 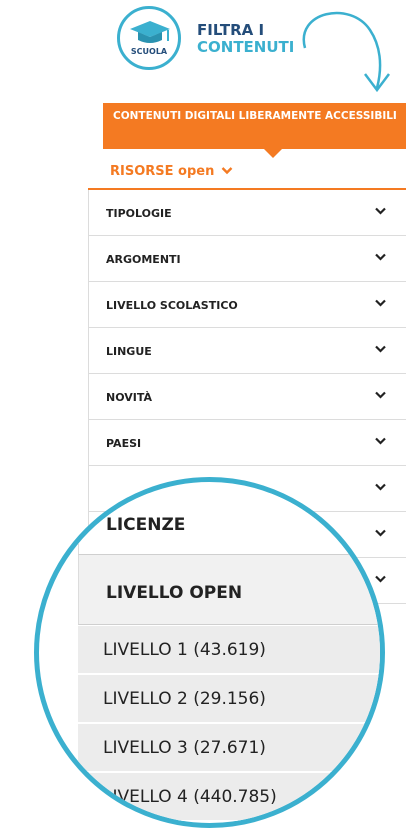 I want to click on filter-label: LICENZE, so click(x=146, y=525).